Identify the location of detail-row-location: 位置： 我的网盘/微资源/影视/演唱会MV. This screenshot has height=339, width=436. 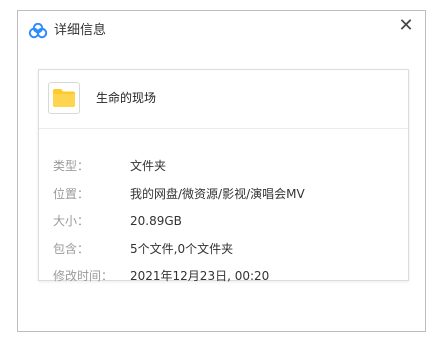
(225, 194).